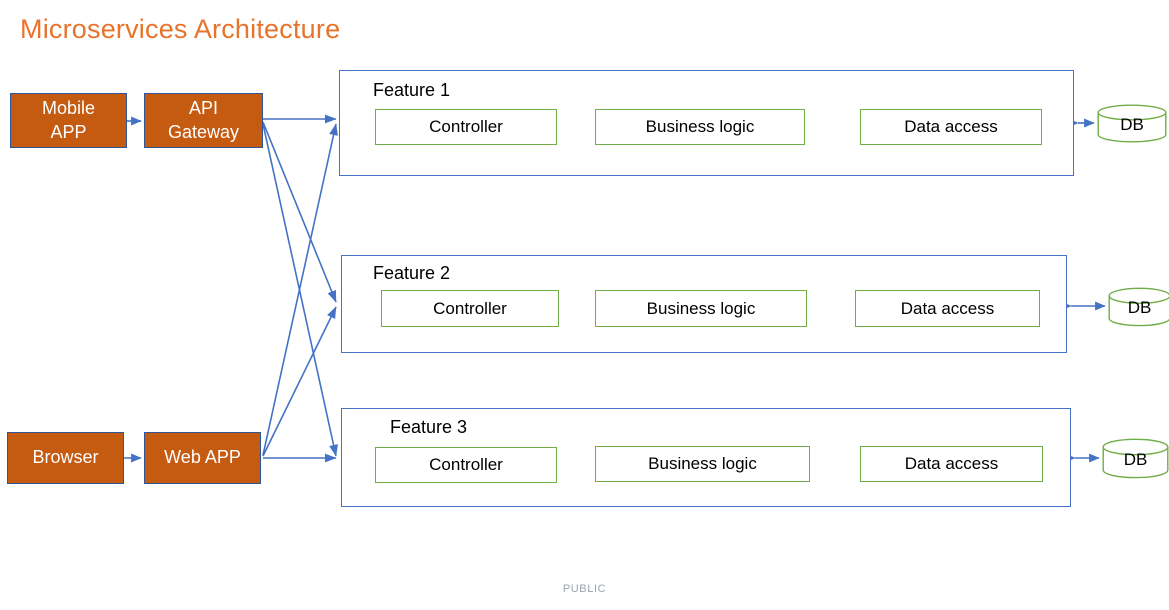 The height and width of the screenshot is (610, 1169). I want to click on page-title: Microservices Architecture, so click(180, 29).